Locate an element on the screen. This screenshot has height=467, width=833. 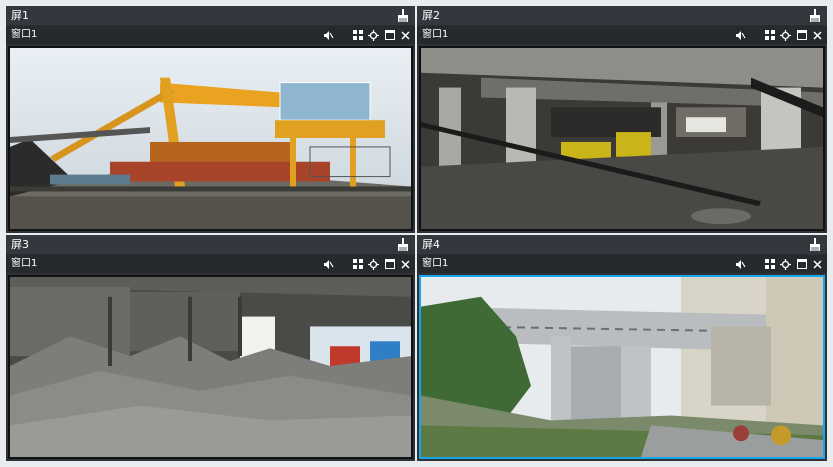
screen-header: 屏3 is located at coordinates (210, 245).